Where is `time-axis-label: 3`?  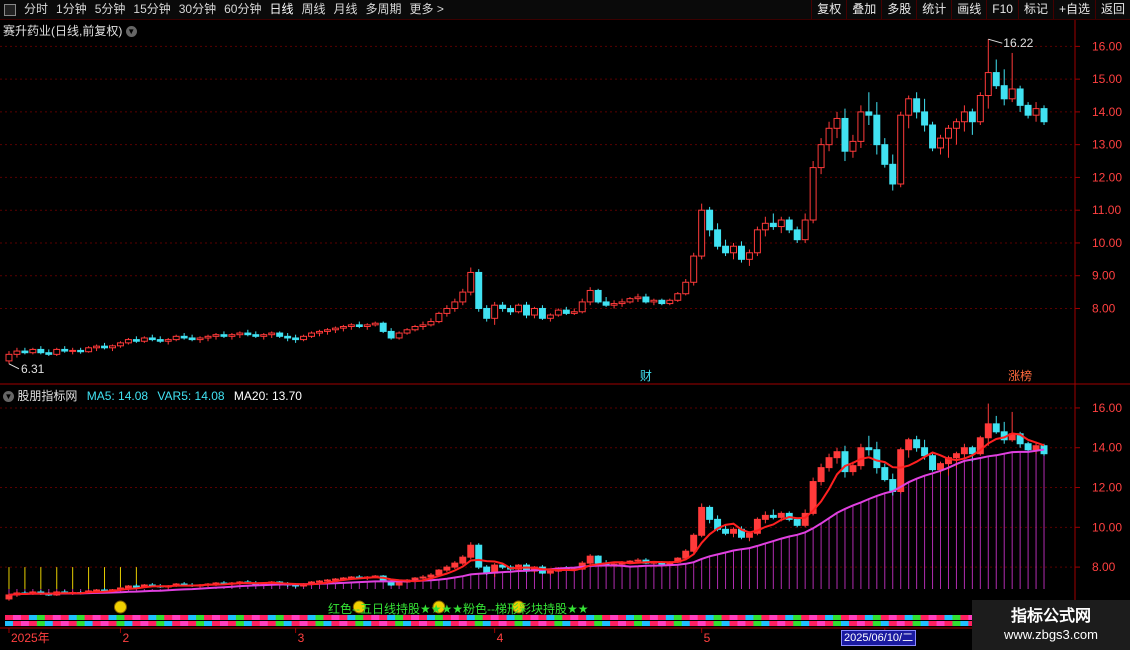 time-axis-label: 3 is located at coordinates (301, 638).